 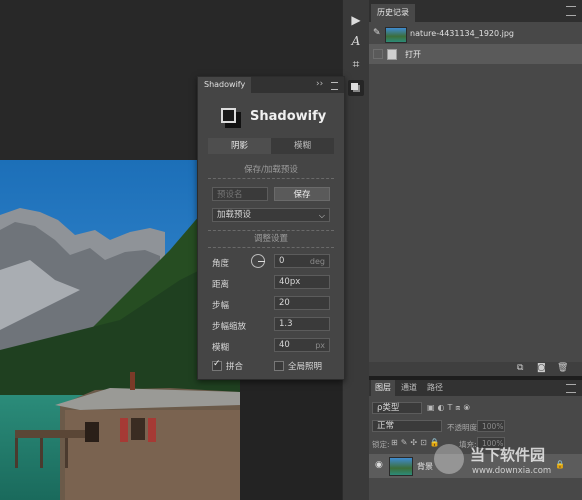 What do you see at coordinates (302, 324) in the screenshot?
I see `step-scale-input: 1.3` at bounding box center [302, 324].